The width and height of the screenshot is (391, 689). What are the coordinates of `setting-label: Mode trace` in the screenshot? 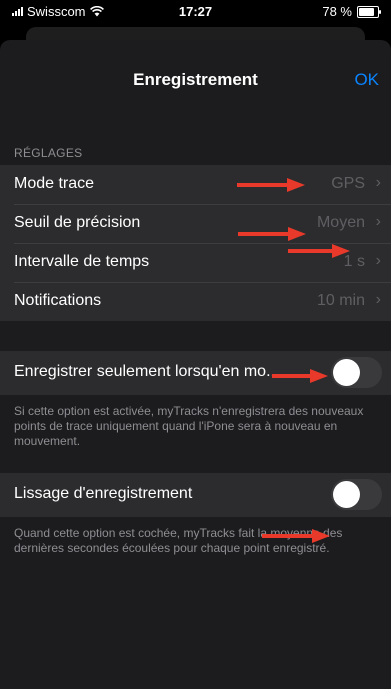 It's located at (54, 183).